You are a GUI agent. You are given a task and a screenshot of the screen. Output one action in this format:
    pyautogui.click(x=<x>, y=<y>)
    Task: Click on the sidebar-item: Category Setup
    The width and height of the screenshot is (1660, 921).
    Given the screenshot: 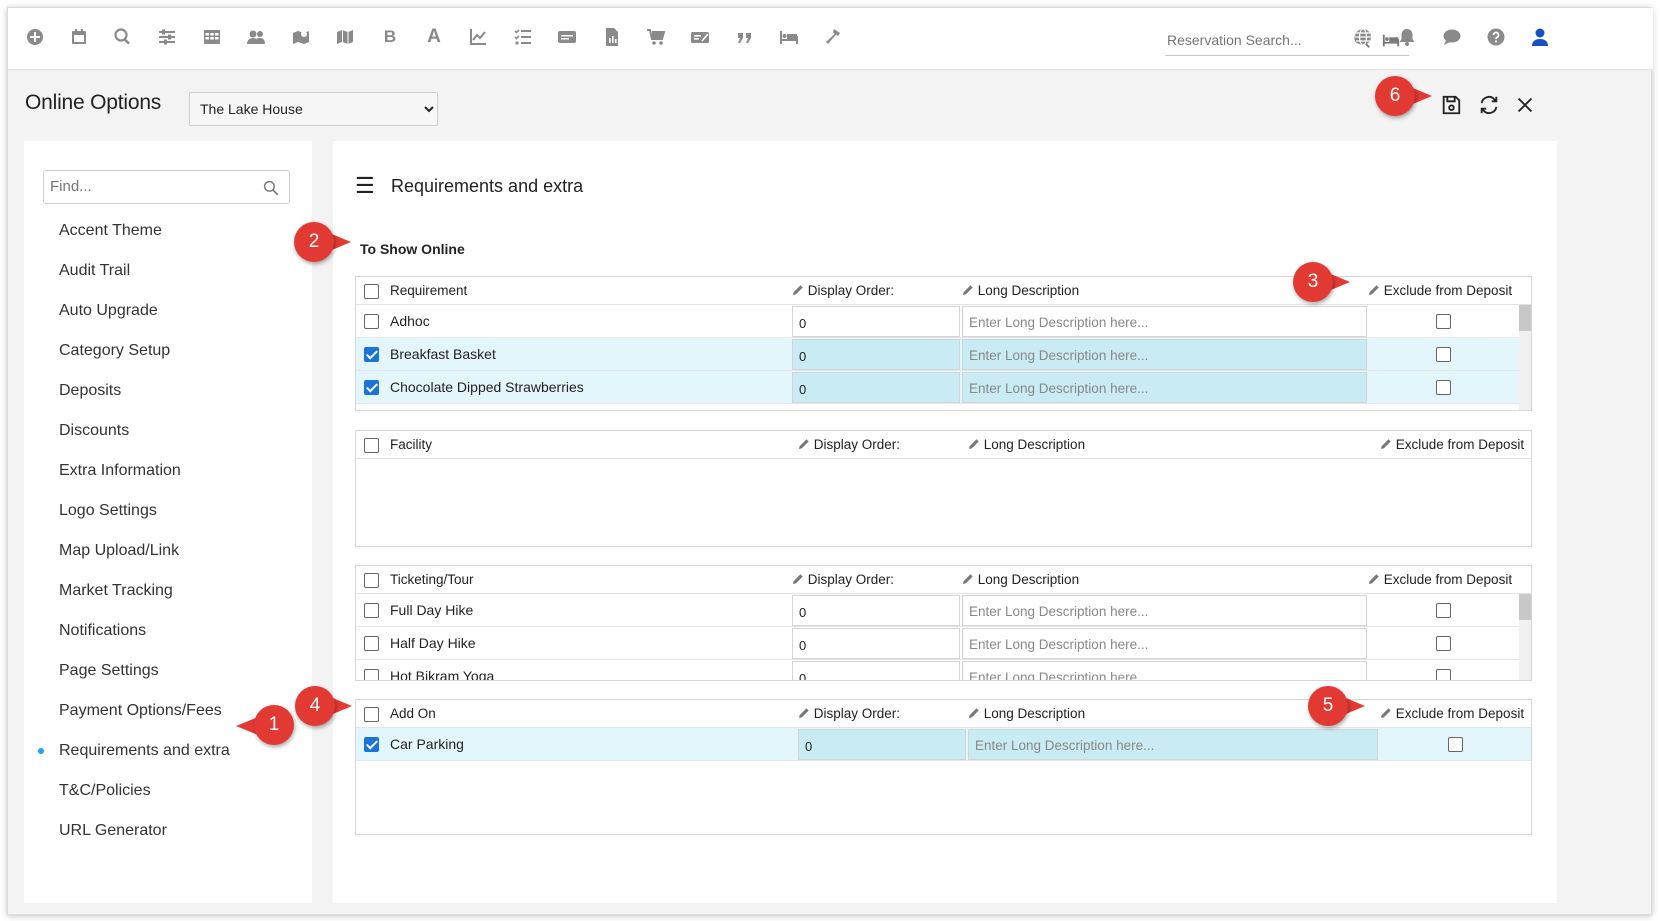 What is the action you would take?
    pyautogui.click(x=168, y=351)
    